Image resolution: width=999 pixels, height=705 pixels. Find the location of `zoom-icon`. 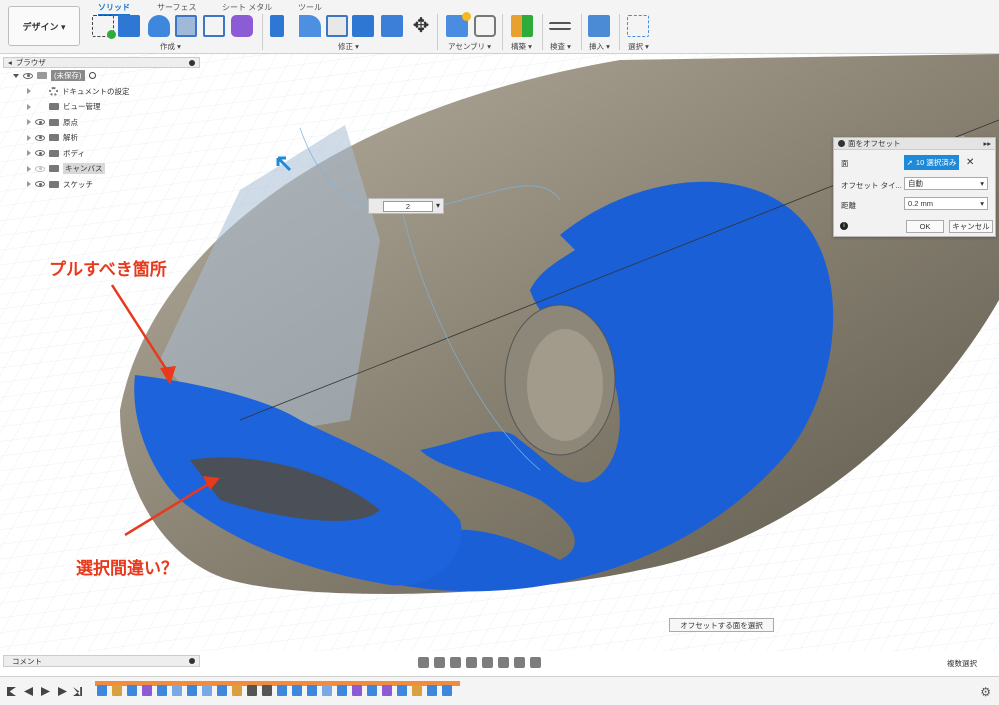

zoom-icon is located at coordinates (471, 662).